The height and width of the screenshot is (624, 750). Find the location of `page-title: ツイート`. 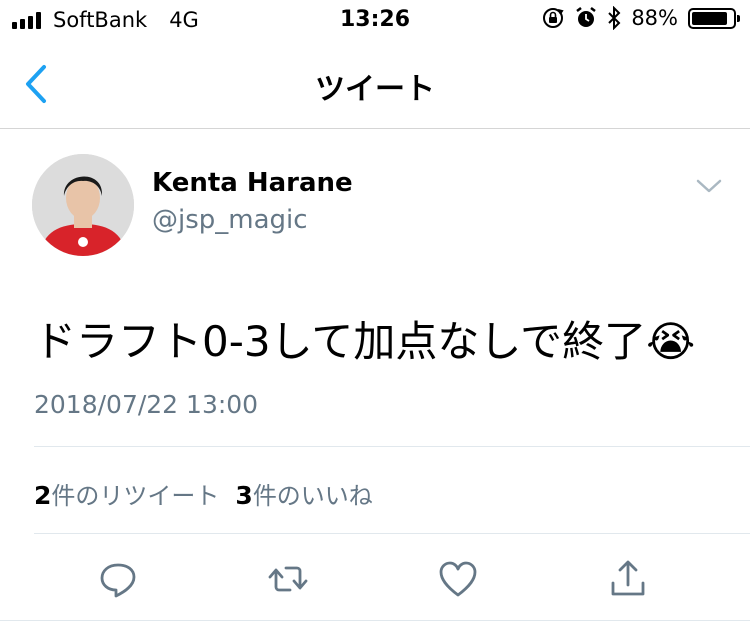

page-title: ツイート is located at coordinates (375, 89).